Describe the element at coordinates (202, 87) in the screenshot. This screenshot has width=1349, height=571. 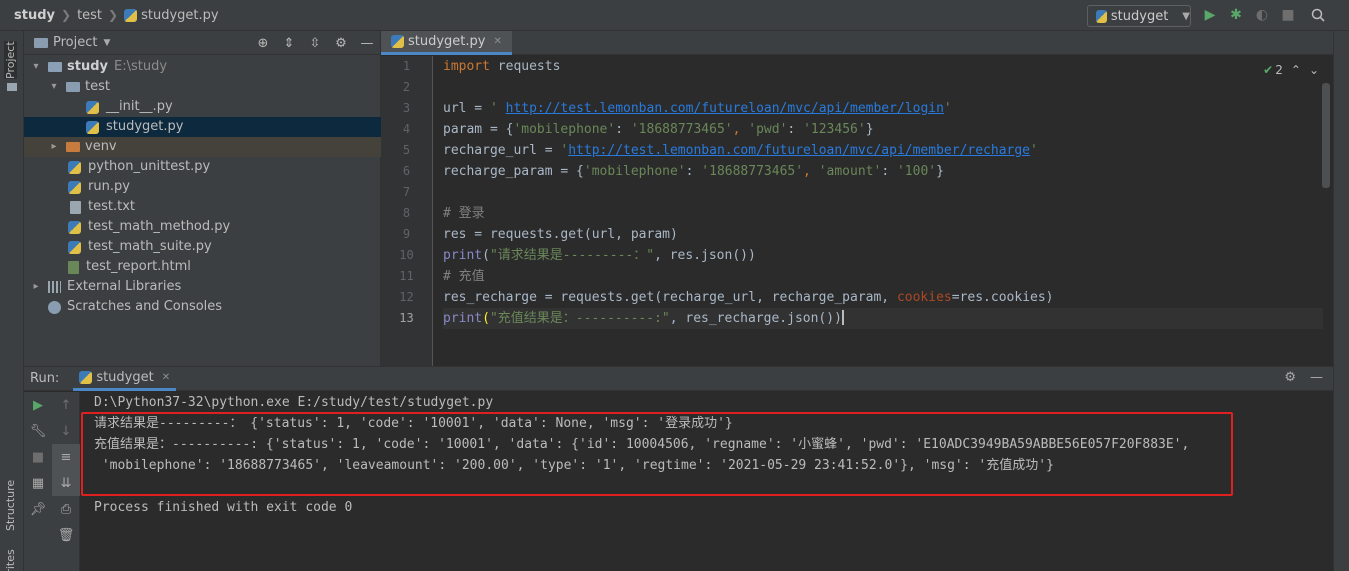
I see `tree-item-test: ▾ test` at that location.